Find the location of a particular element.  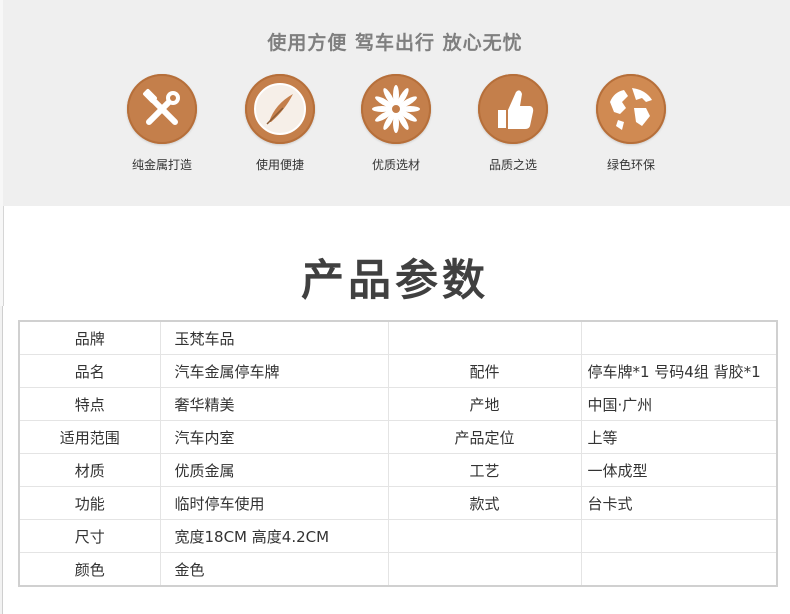

param-value-2: 台卡式 is located at coordinates (679, 503).